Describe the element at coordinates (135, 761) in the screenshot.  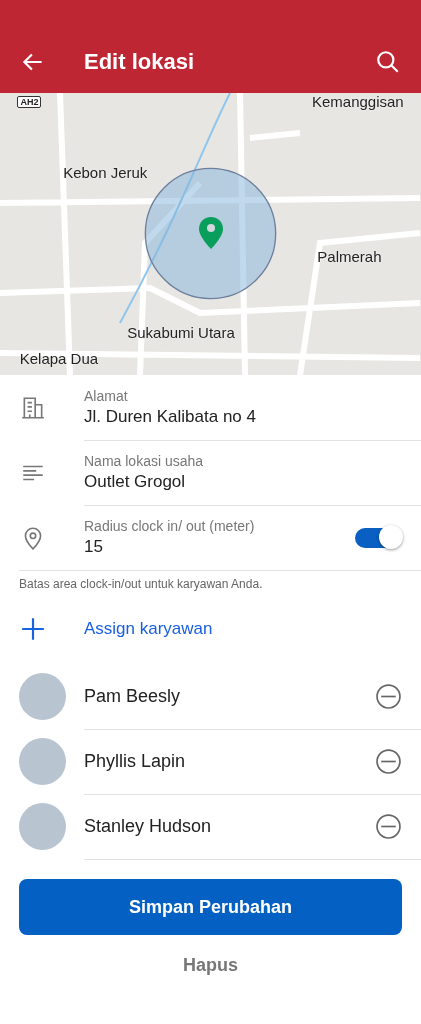
I see `employee-name: Phyllis Lapin` at that location.